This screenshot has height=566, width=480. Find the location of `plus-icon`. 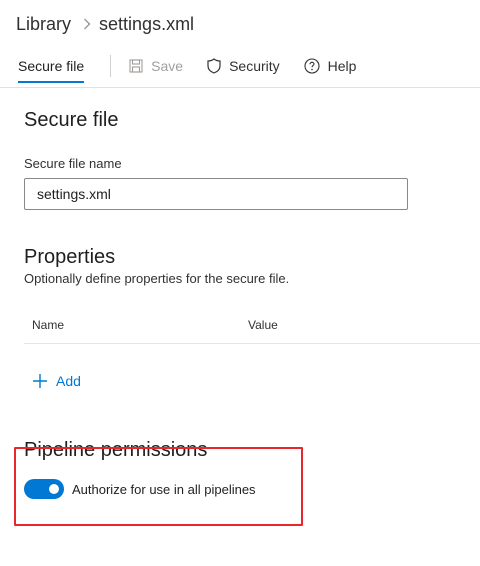

plus-icon is located at coordinates (40, 381).